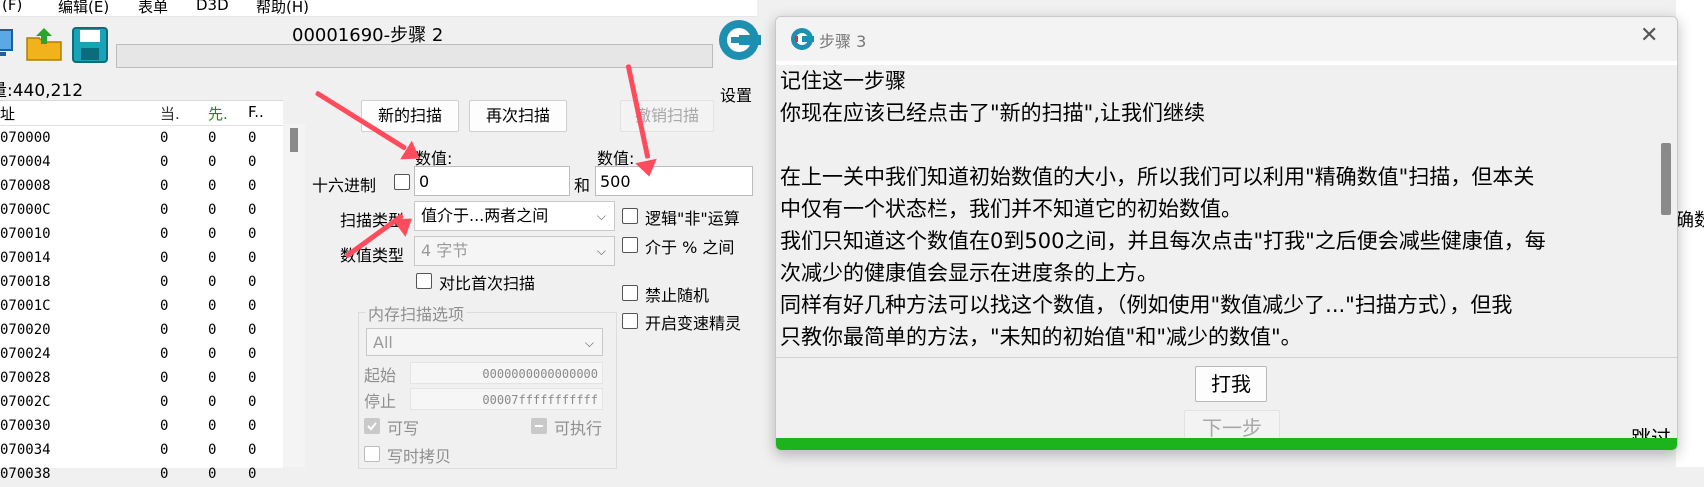 The height and width of the screenshot is (487, 1704). Describe the element at coordinates (294, 295) in the screenshot. I see `list-scrollbar` at that location.